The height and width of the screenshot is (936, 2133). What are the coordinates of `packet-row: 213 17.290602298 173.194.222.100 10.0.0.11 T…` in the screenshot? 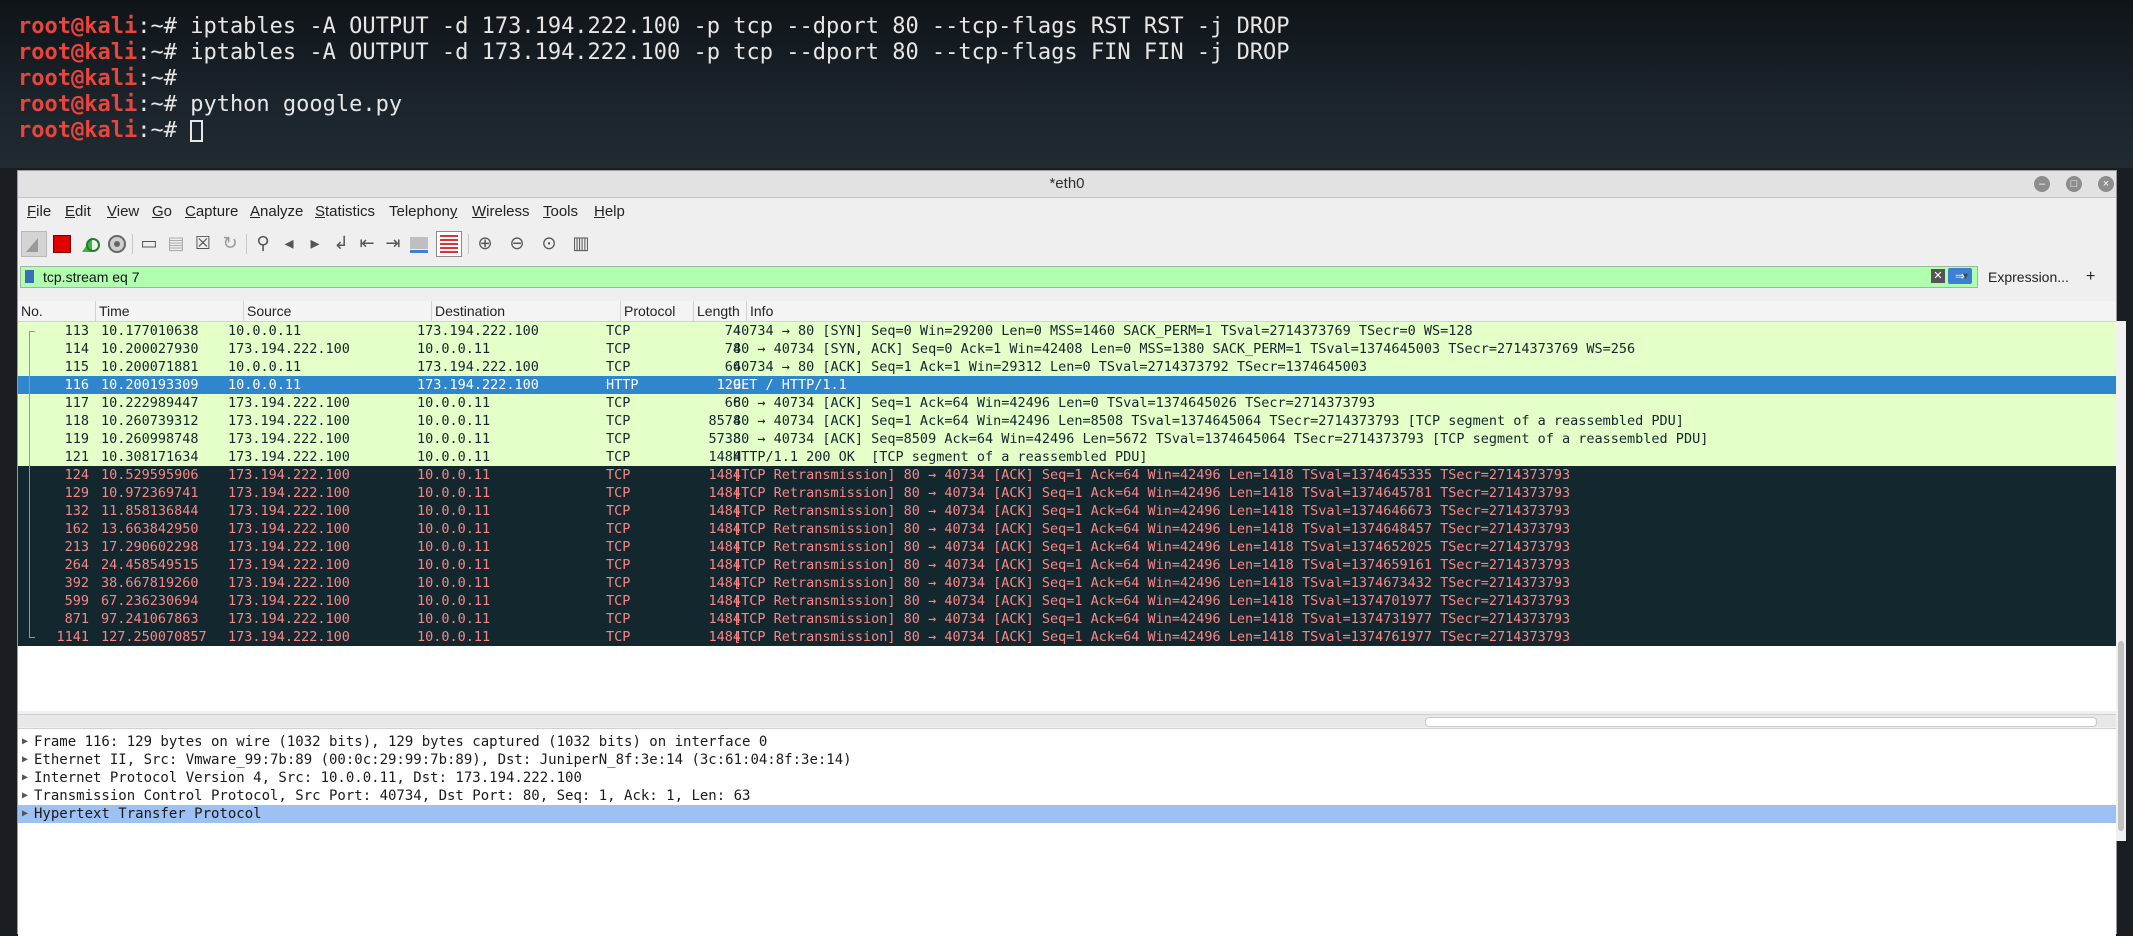 It's located at (1067, 547).